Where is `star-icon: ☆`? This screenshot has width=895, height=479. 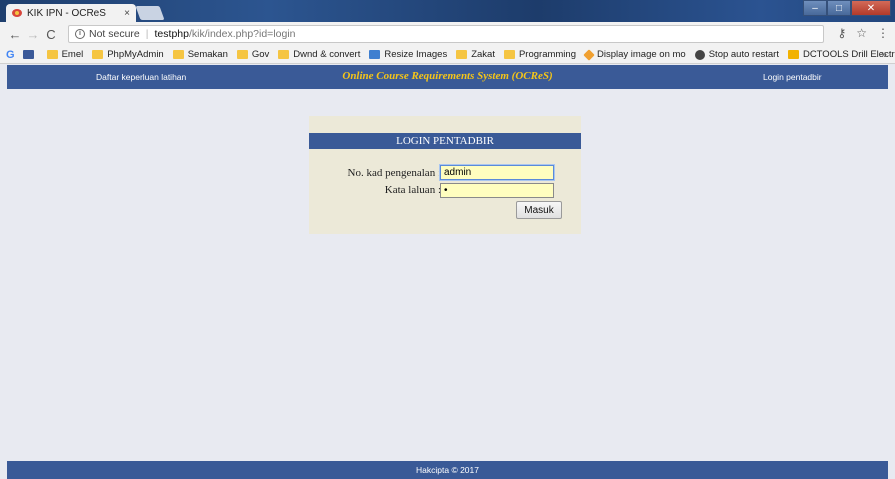 star-icon: ☆ is located at coordinates (861, 33).